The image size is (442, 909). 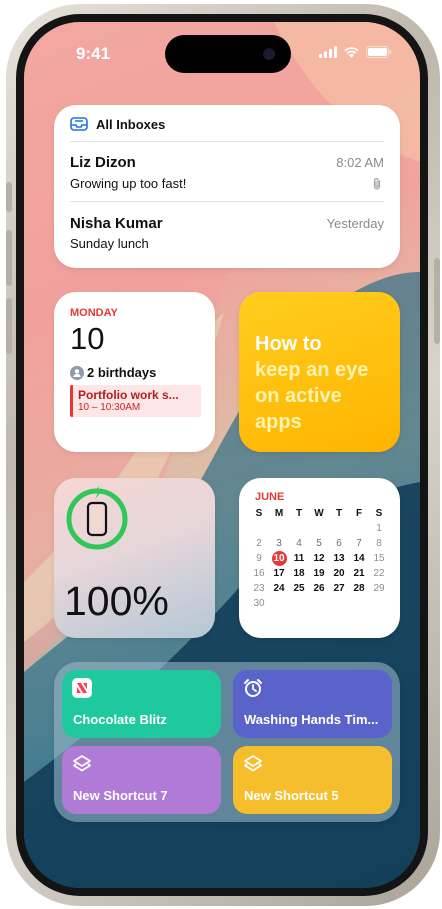 I want to click on calendar-day: 1, so click(x=379, y=528).